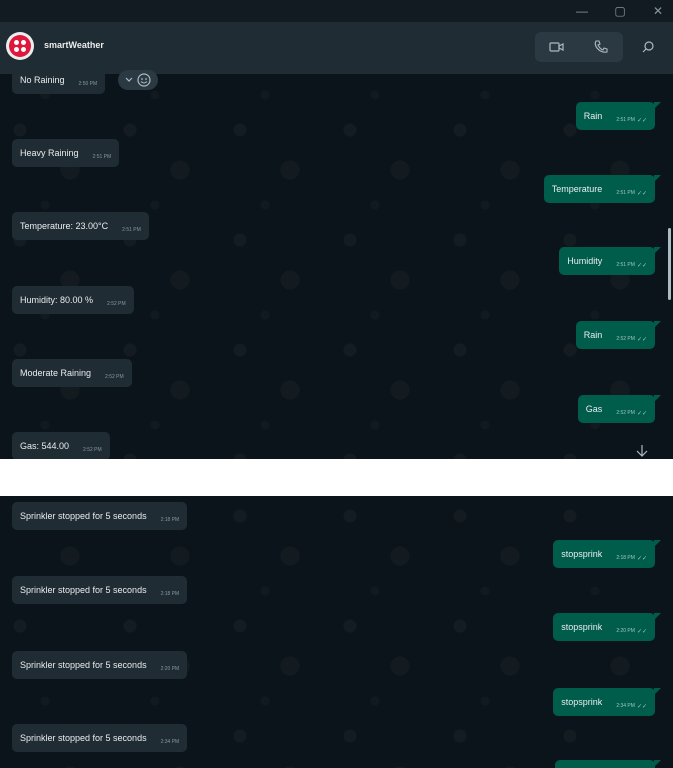 The height and width of the screenshot is (768, 673). I want to click on message-incoming: Sprinkler stopped for 5 seconds 2:20 PM, so click(100, 665).